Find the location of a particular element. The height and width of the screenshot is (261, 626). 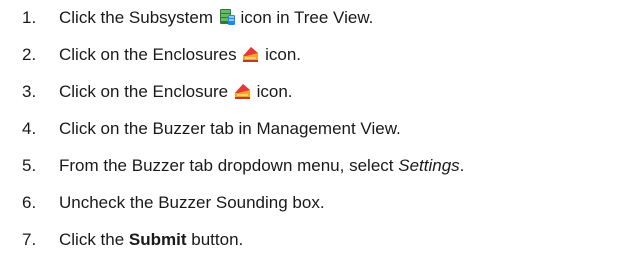

step-number: 4. is located at coordinates (29, 128).